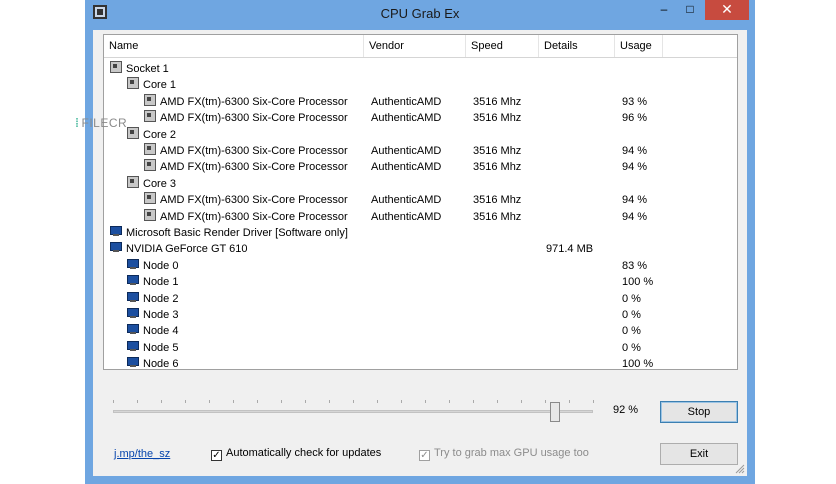  I want to click on row-name-cell: Node 3, so click(152, 315).